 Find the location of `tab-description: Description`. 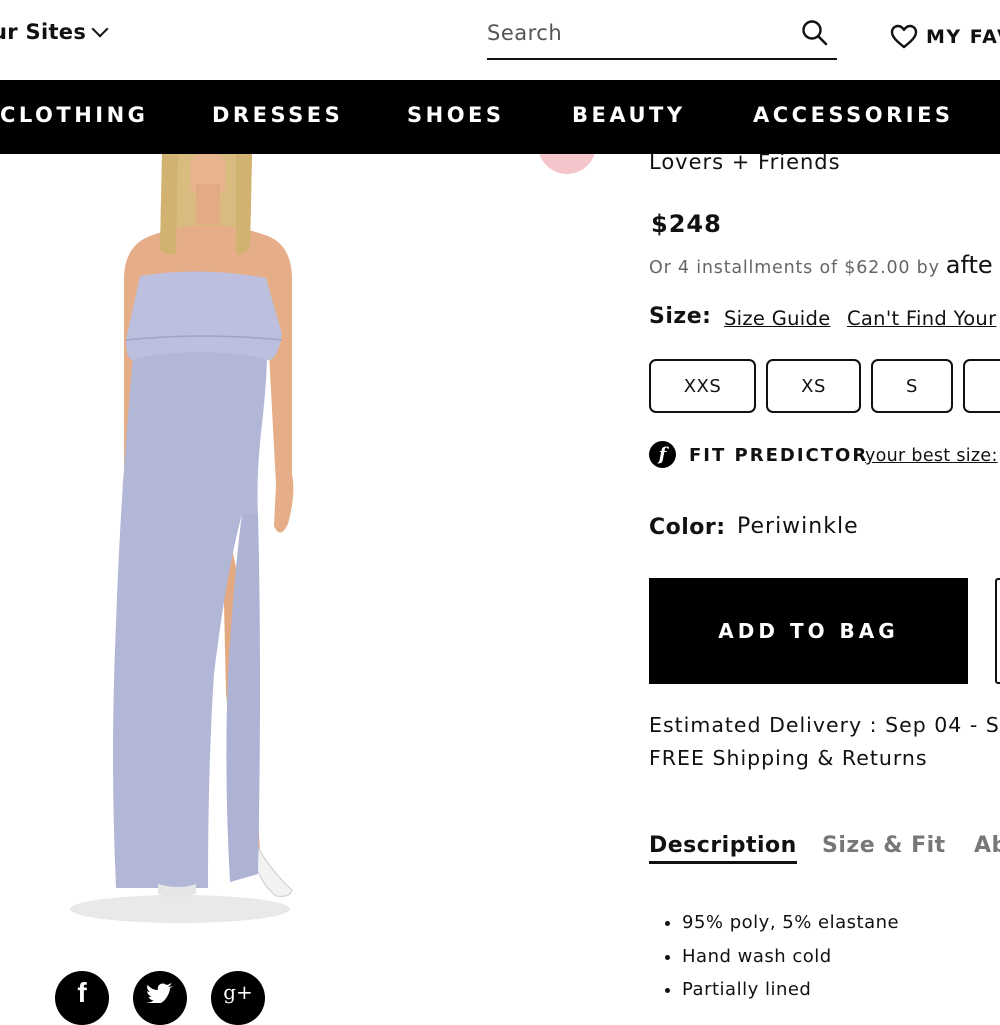

tab-description: Description is located at coordinates (723, 848).